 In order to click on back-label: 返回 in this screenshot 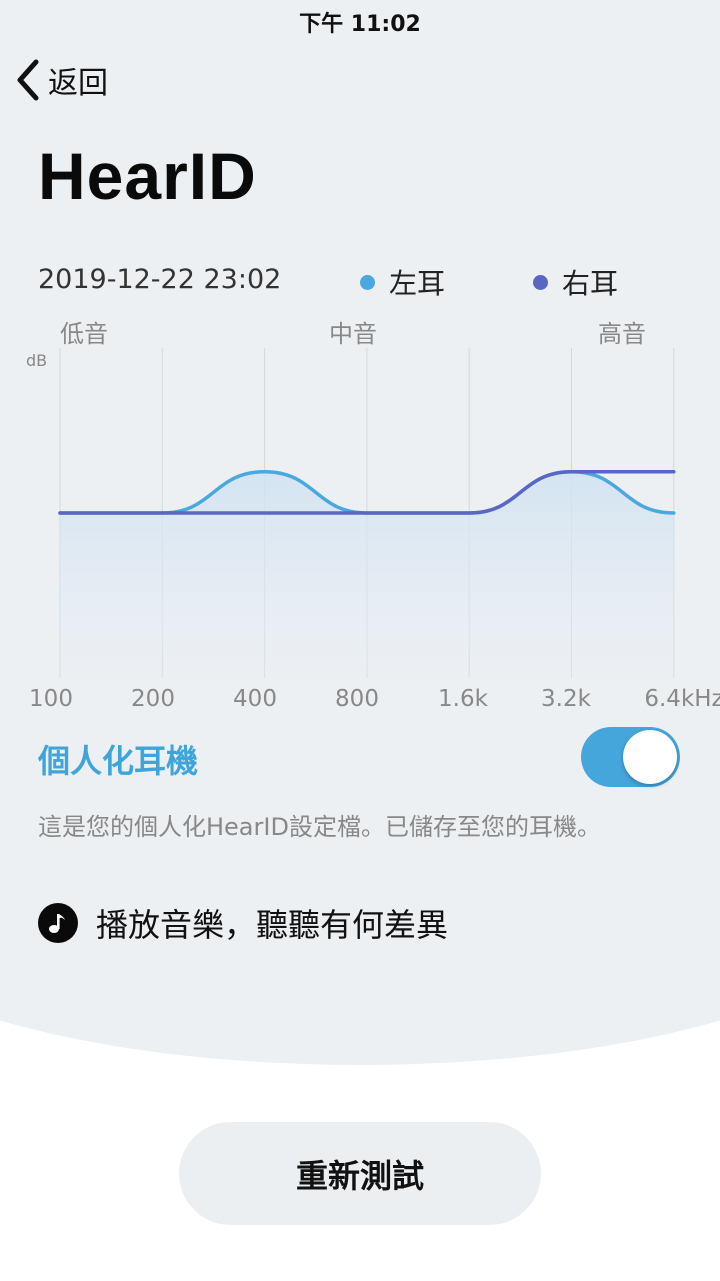, I will do `click(78, 83)`.